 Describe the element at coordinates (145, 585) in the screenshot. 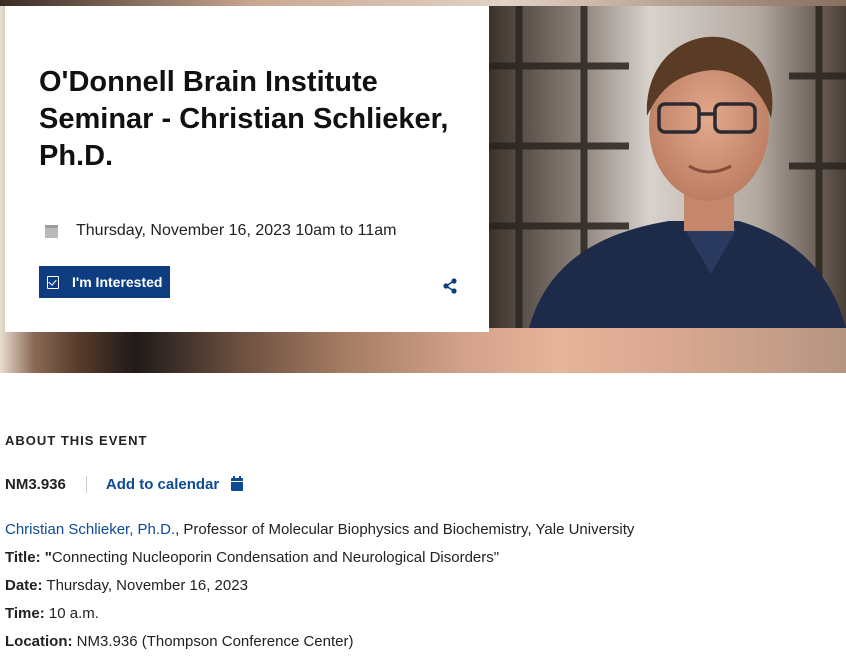

I see `date-value: Thursday, November 16, 2023` at that location.